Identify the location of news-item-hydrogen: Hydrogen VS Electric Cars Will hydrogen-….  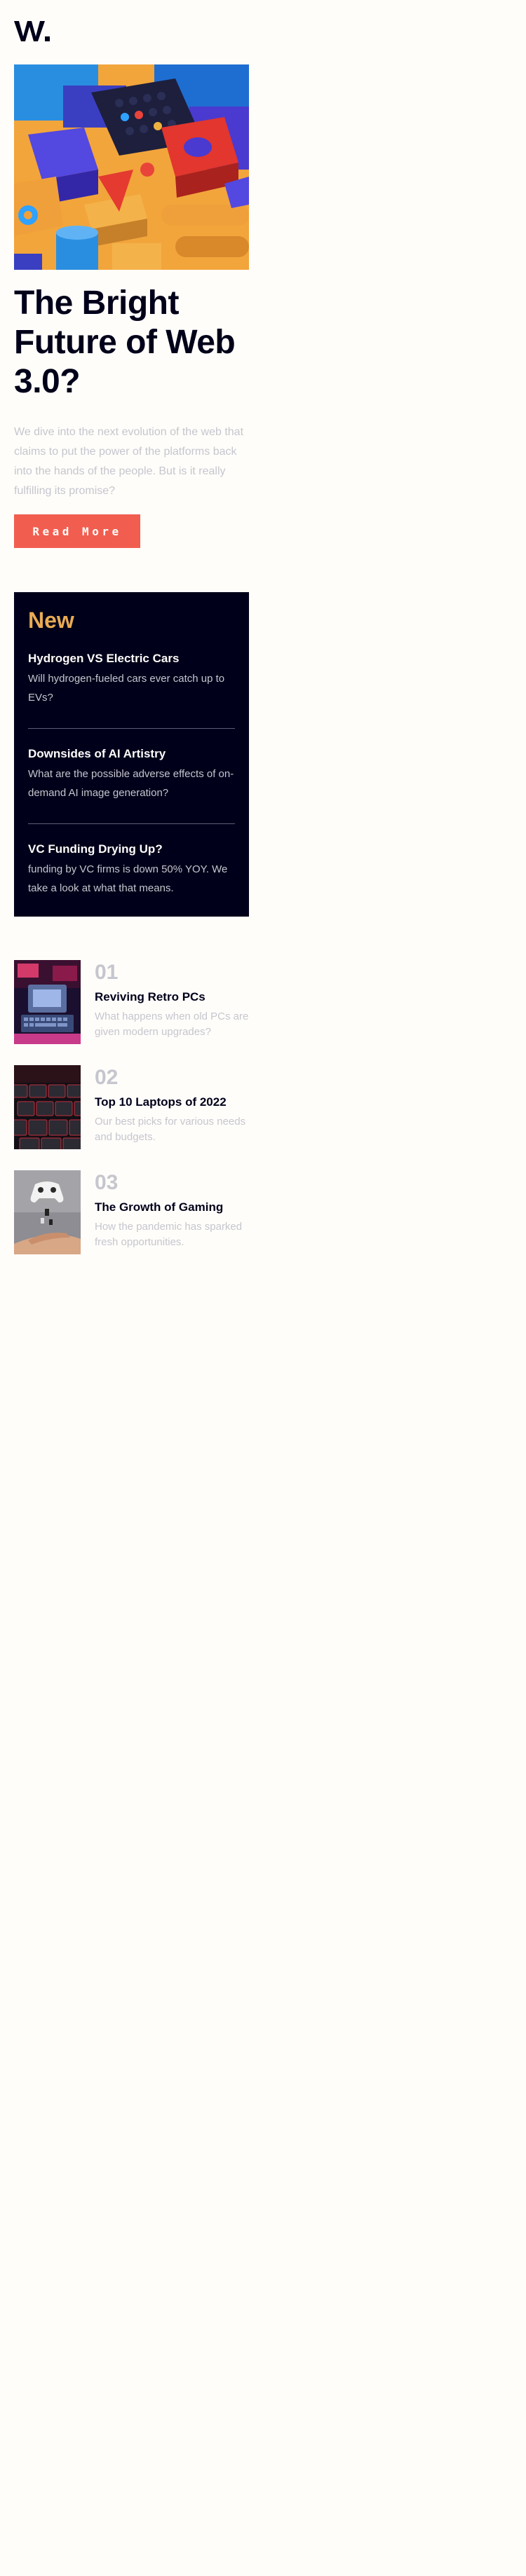
(131, 679).